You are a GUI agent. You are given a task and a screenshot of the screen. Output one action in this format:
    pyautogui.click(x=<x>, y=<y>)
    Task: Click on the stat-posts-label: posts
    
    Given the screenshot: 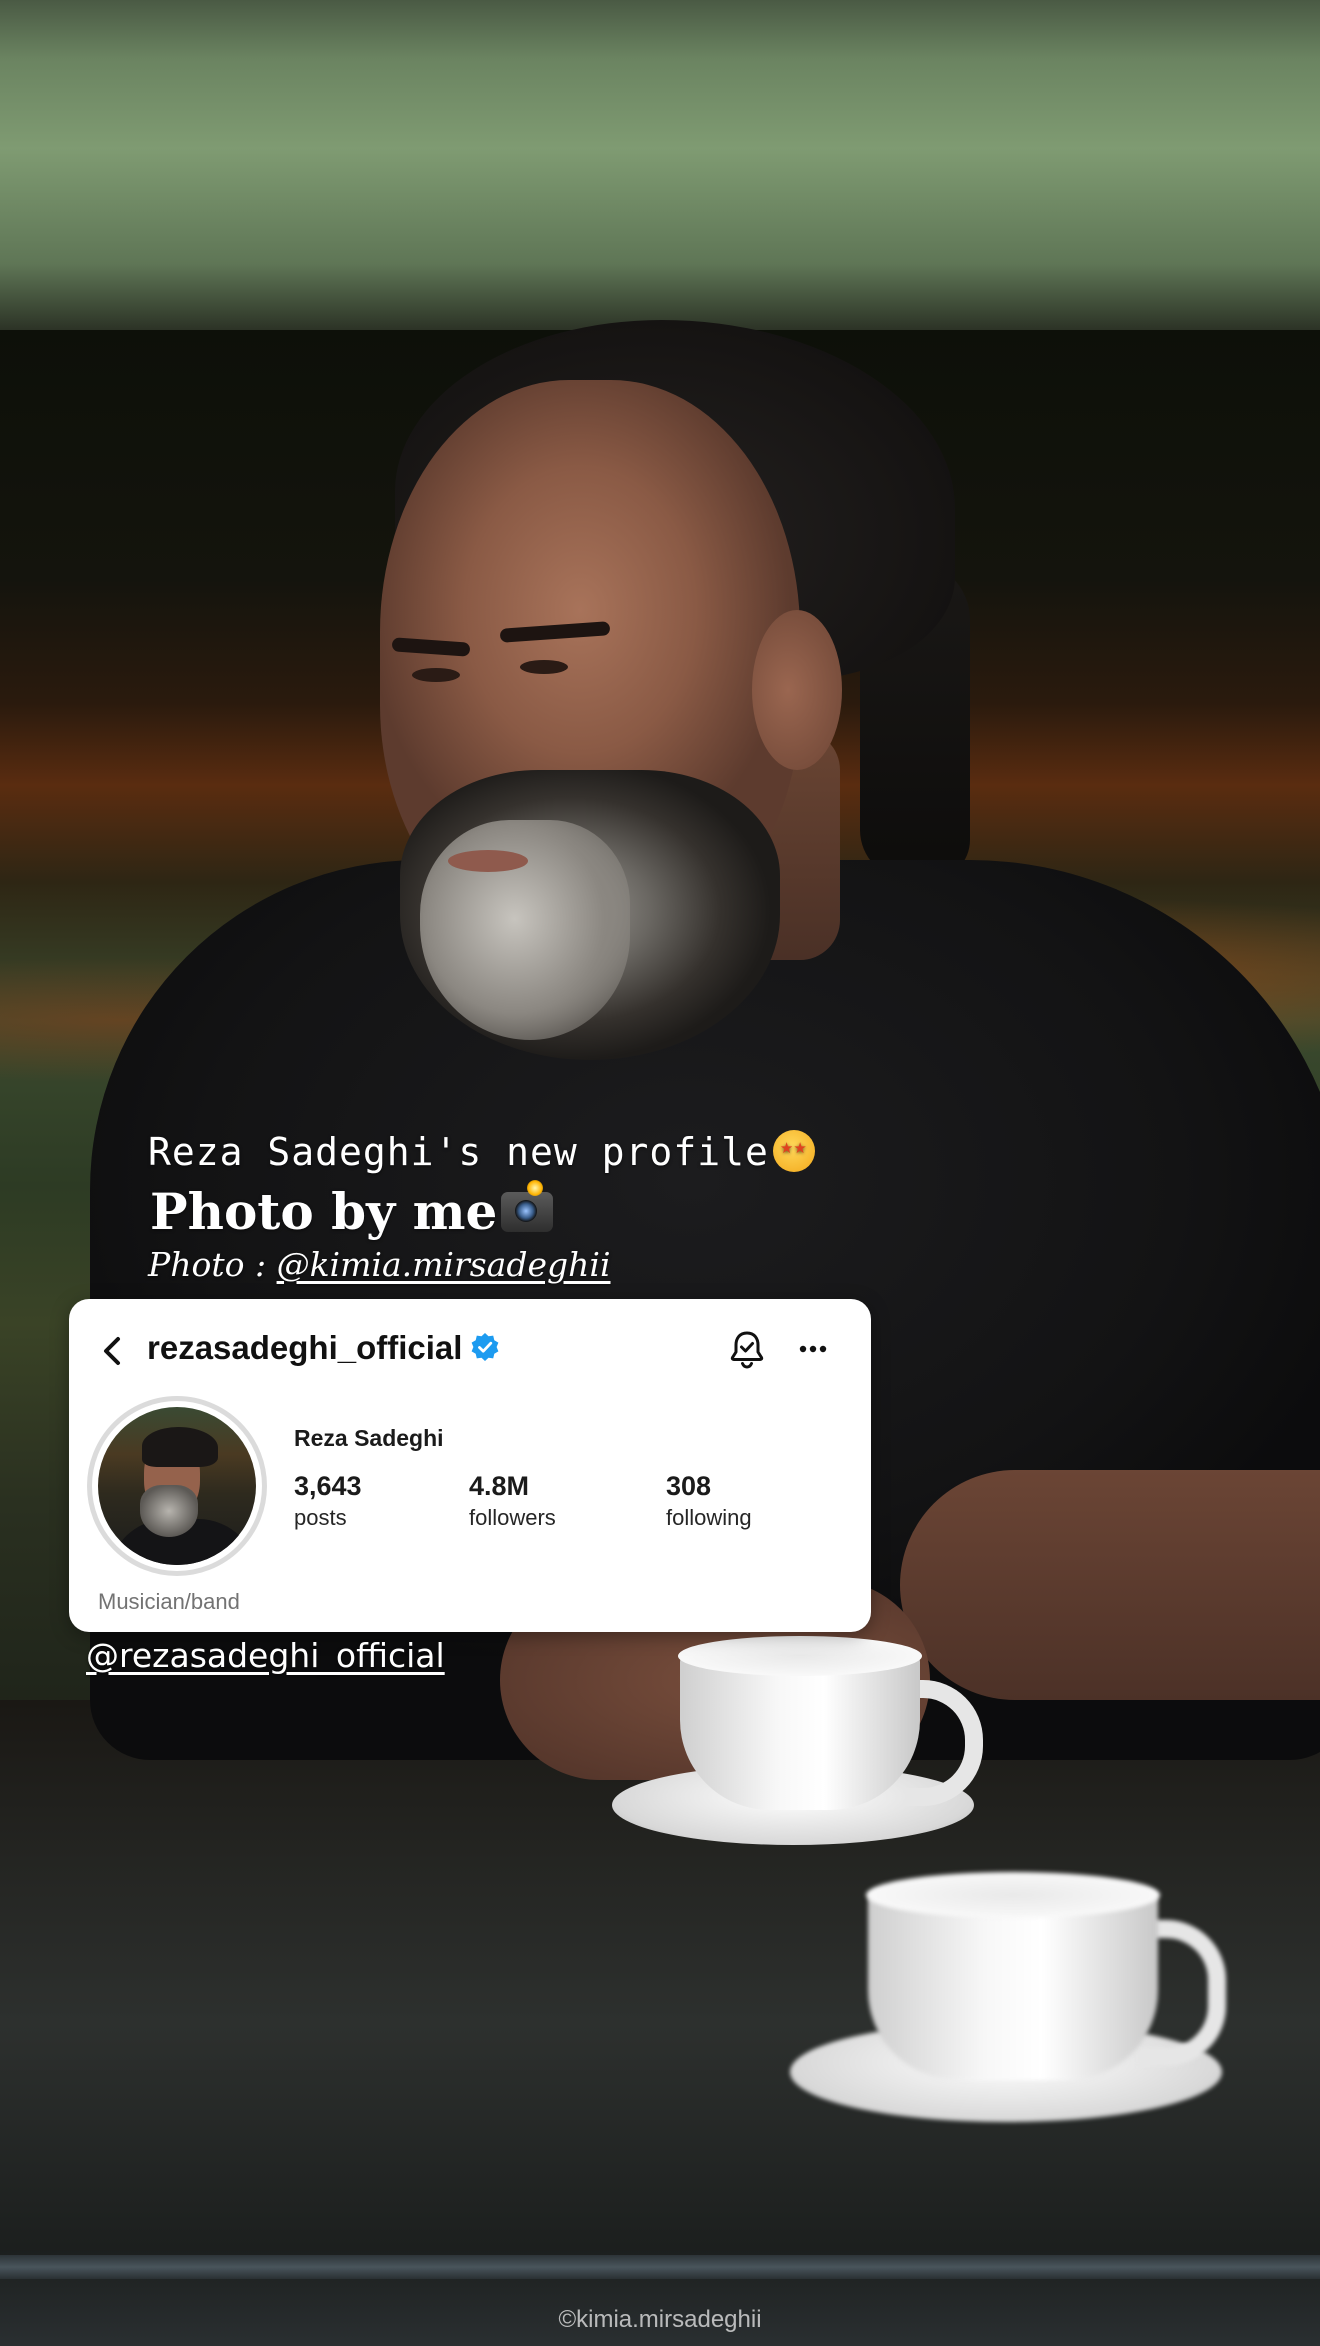 What is the action you would take?
    pyautogui.click(x=320, y=1517)
    